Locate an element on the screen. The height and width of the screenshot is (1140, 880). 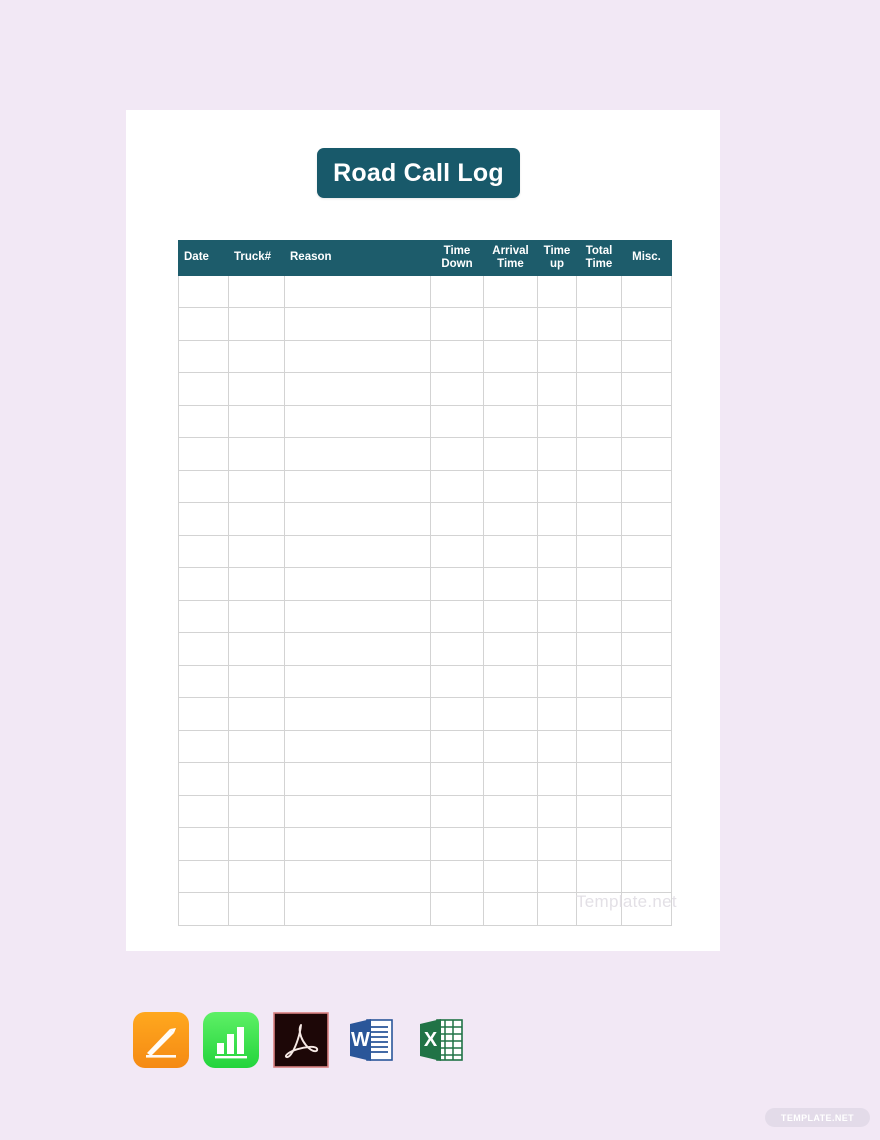
ms-word-icon: W is located at coordinates (371, 1040).